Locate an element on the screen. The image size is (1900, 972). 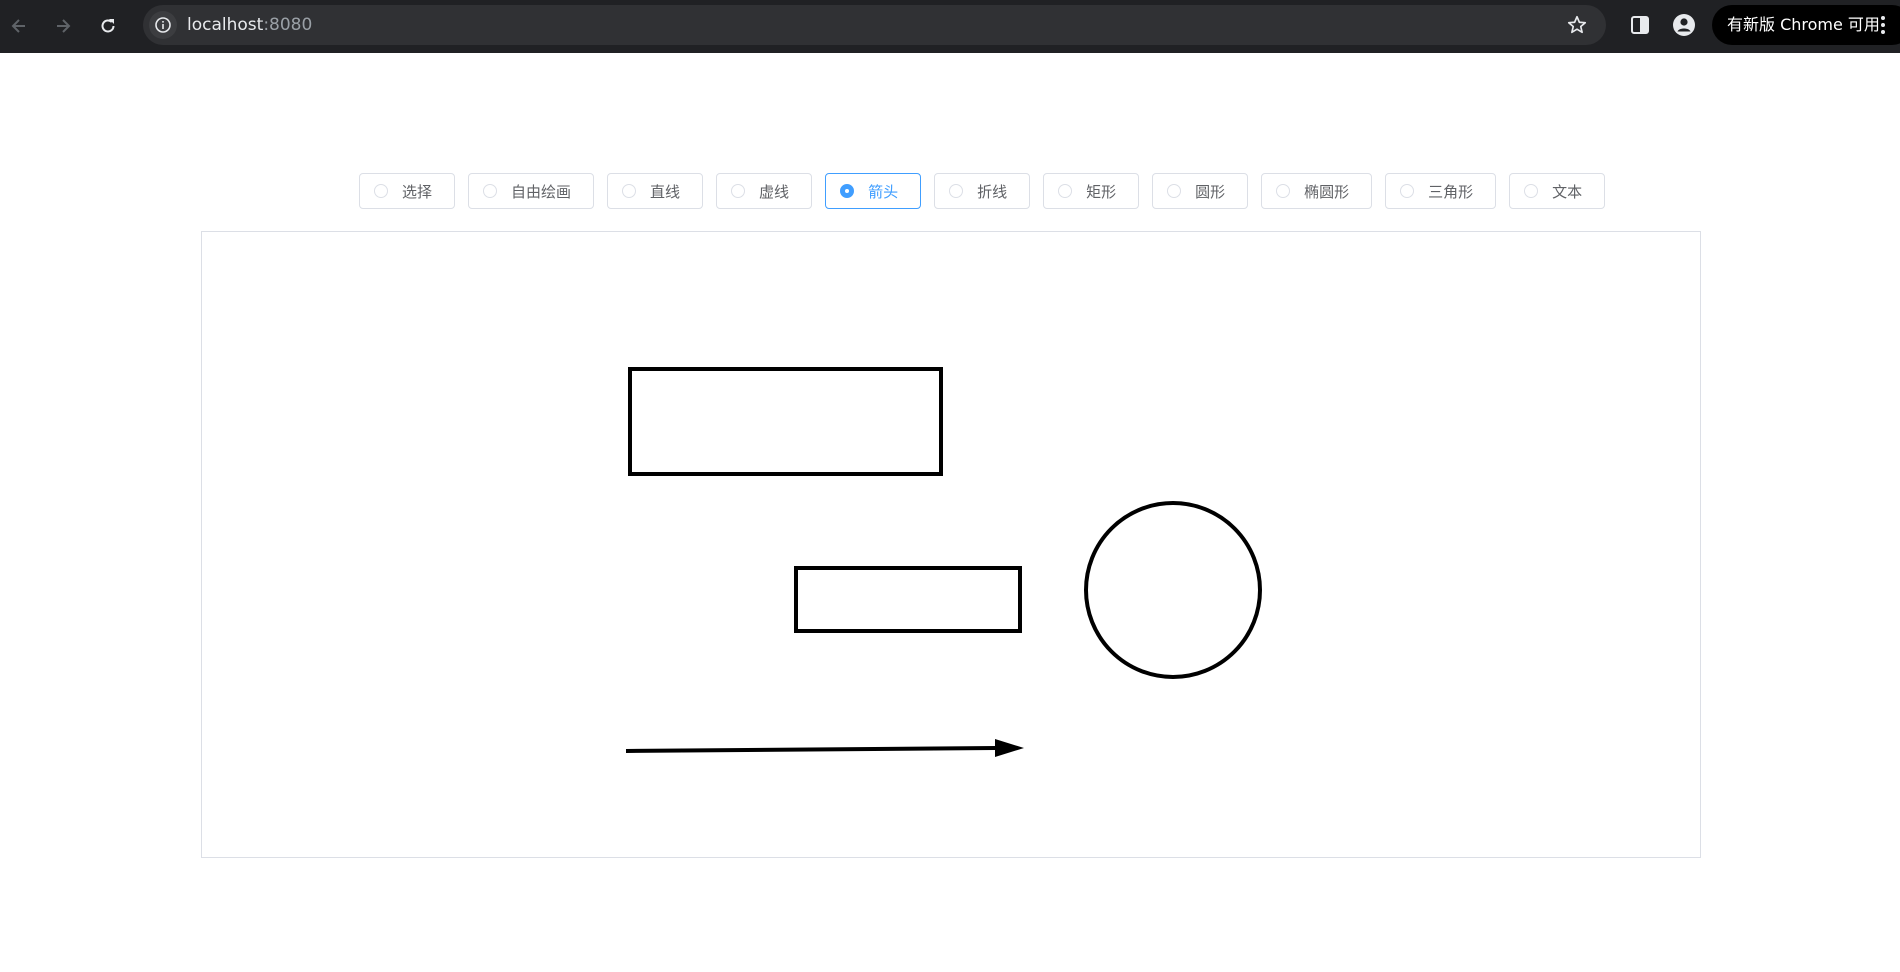
tool-select: 选择 is located at coordinates (407, 191).